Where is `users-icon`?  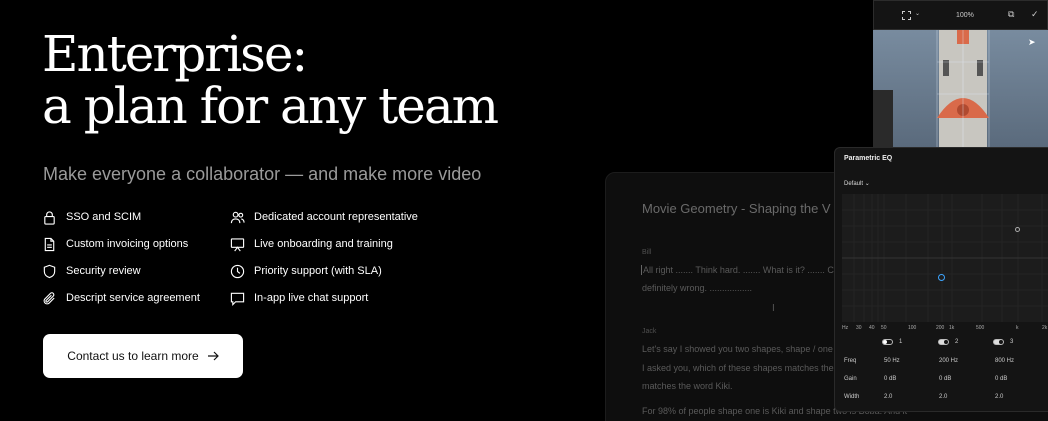 users-icon is located at coordinates (237, 217).